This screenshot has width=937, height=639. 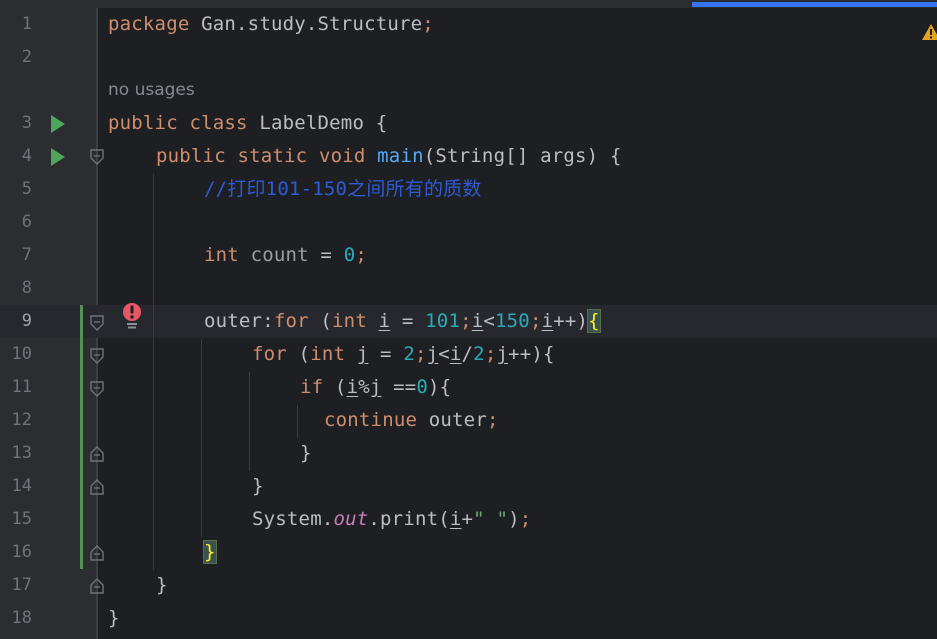 What do you see at coordinates (269, 354) in the screenshot?
I see `keyword: for` at bounding box center [269, 354].